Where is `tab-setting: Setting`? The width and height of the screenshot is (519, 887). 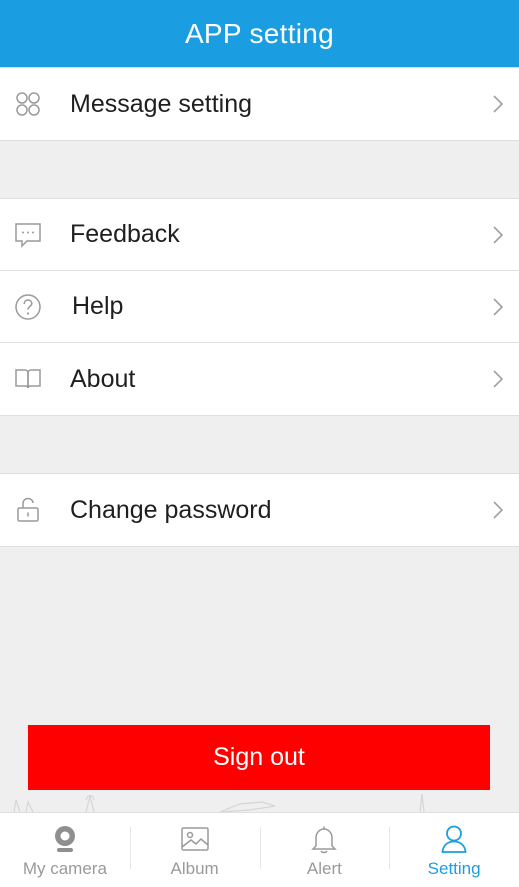 tab-setting: Setting is located at coordinates (454, 850).